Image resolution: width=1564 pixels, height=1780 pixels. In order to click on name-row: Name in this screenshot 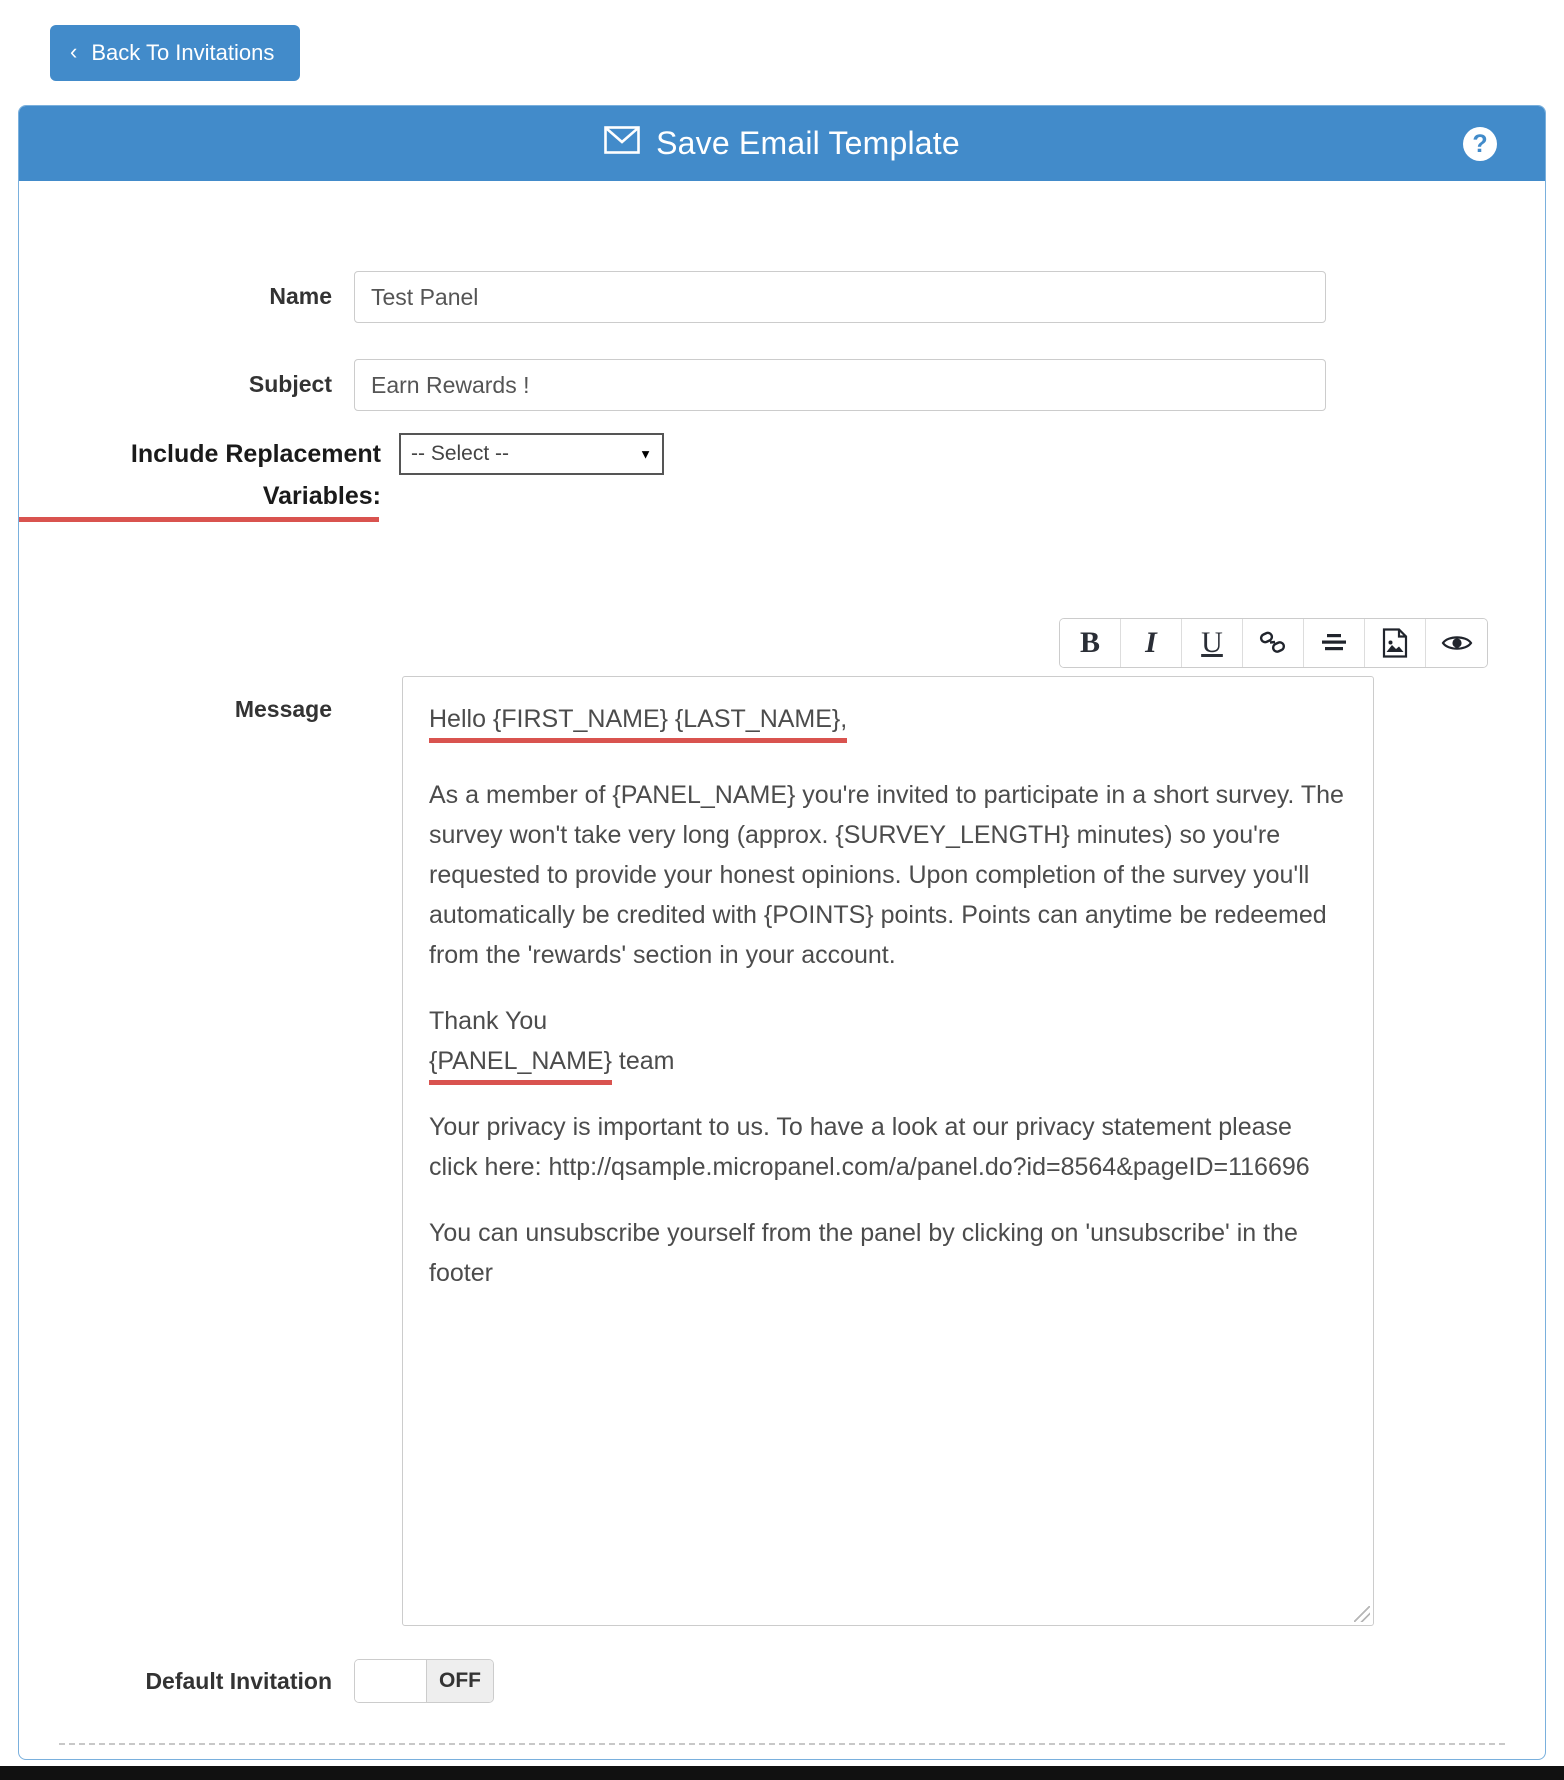, I will do `click(782, 297)`.